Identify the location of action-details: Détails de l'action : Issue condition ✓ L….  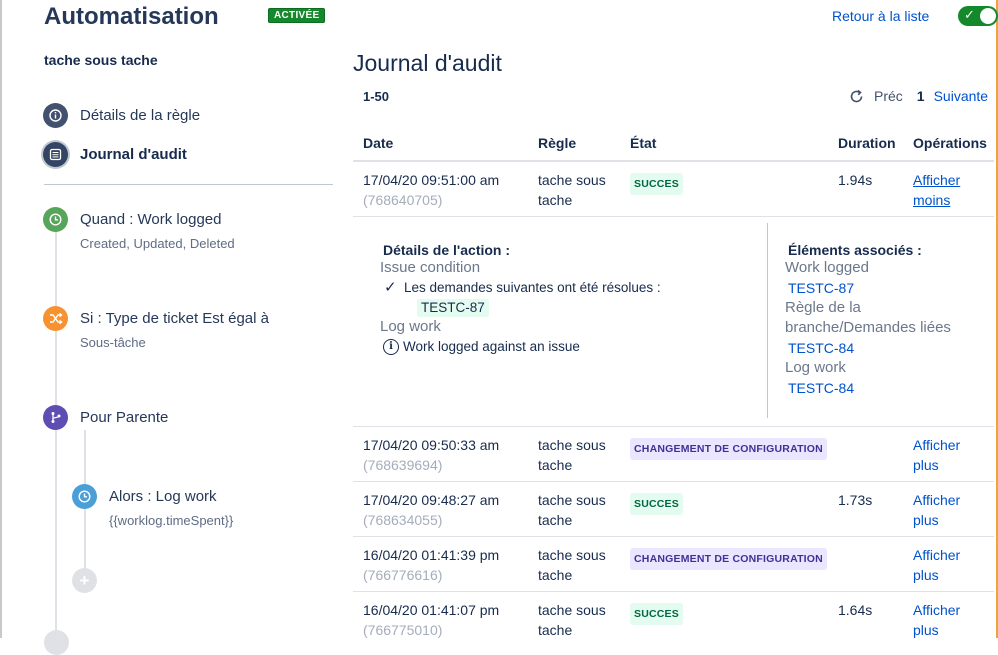
(520, 299).